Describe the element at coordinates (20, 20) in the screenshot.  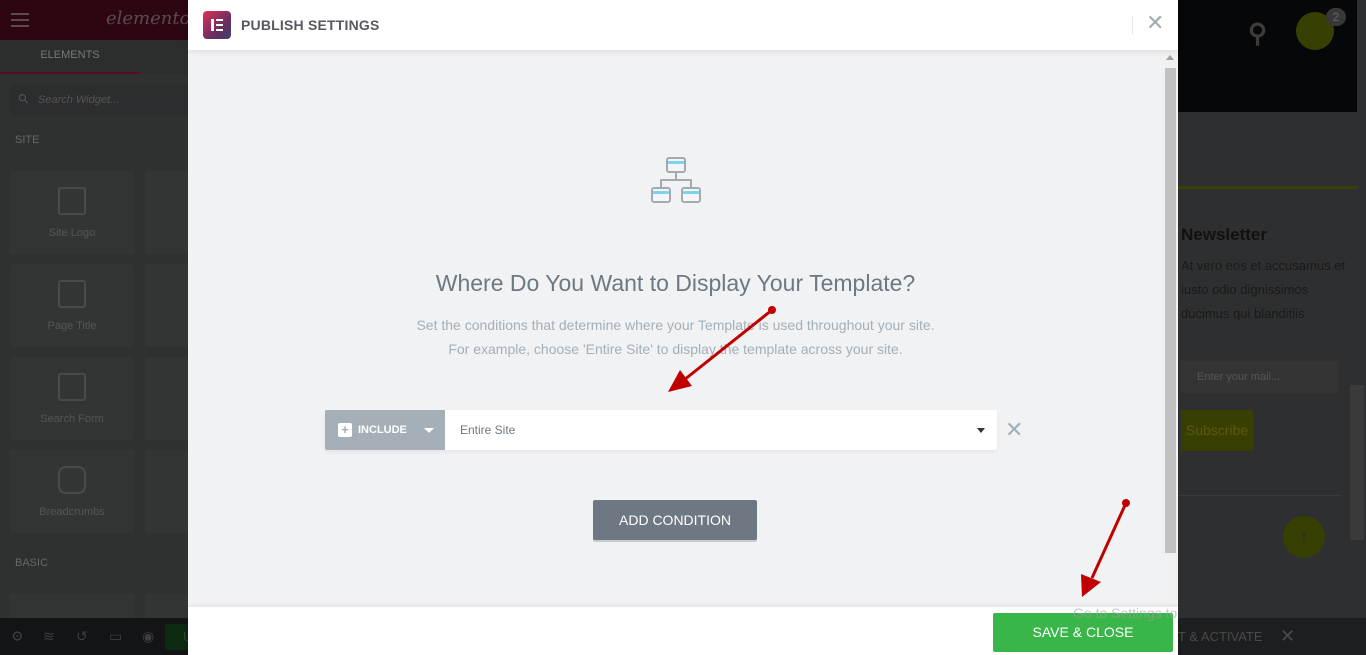
I see `hamburger-menu-icon` at that location.